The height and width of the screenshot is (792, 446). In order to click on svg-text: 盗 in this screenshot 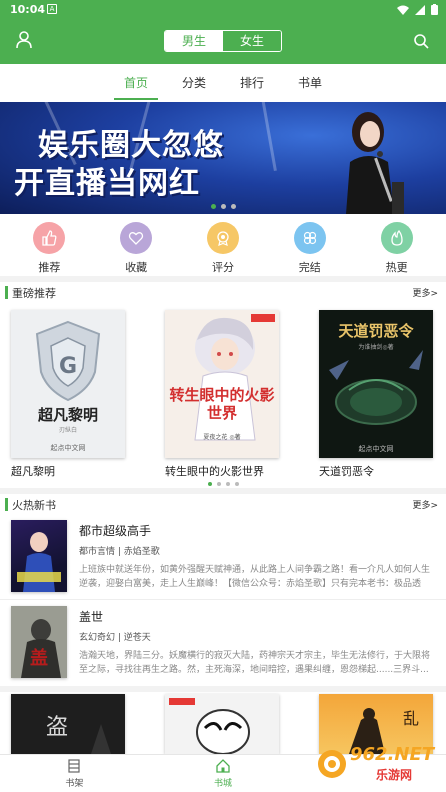, I will do `click(57, 727)`.